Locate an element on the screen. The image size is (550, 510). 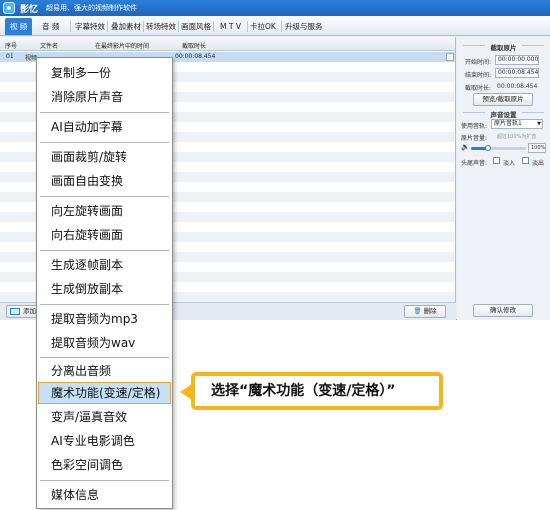
audio-track-label: 使用音轨: is located at coordinates (474, 126).